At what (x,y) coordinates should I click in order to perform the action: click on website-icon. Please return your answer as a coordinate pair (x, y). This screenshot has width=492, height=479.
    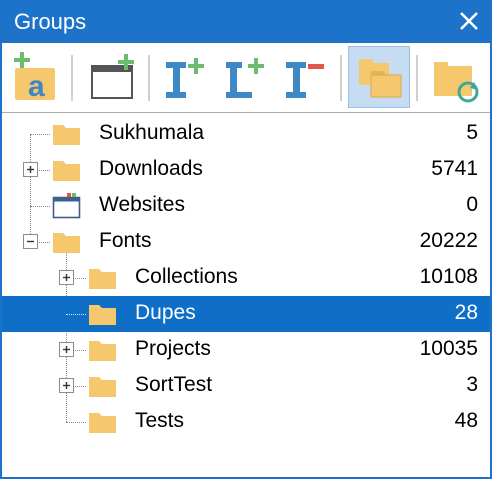
    Looking at the image, I should click on (67, 206).